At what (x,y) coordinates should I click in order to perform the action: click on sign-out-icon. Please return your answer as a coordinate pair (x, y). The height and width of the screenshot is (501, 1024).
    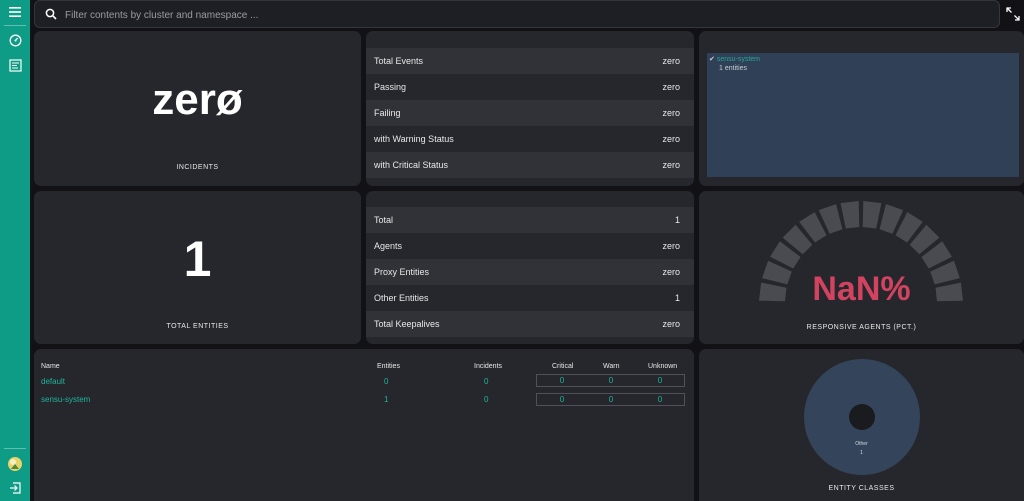
    Looking at the image, I should click on (15, 488).